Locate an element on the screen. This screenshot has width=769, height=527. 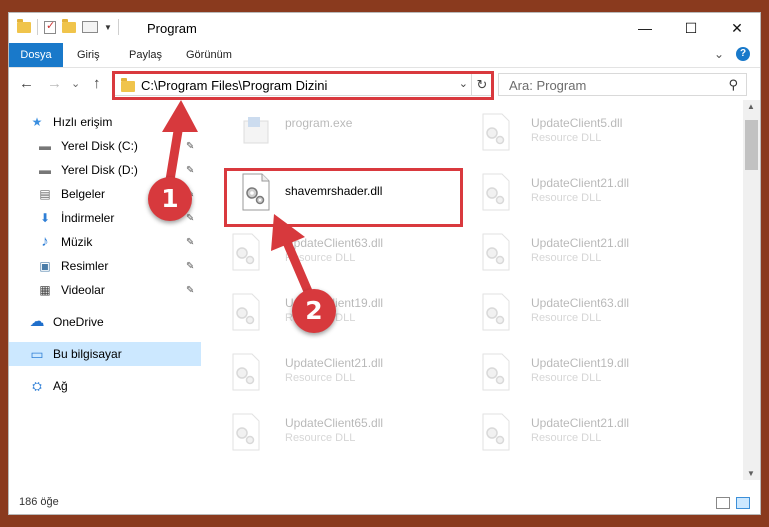
item-count: 186 öğe is located at coordinates (39, 502).